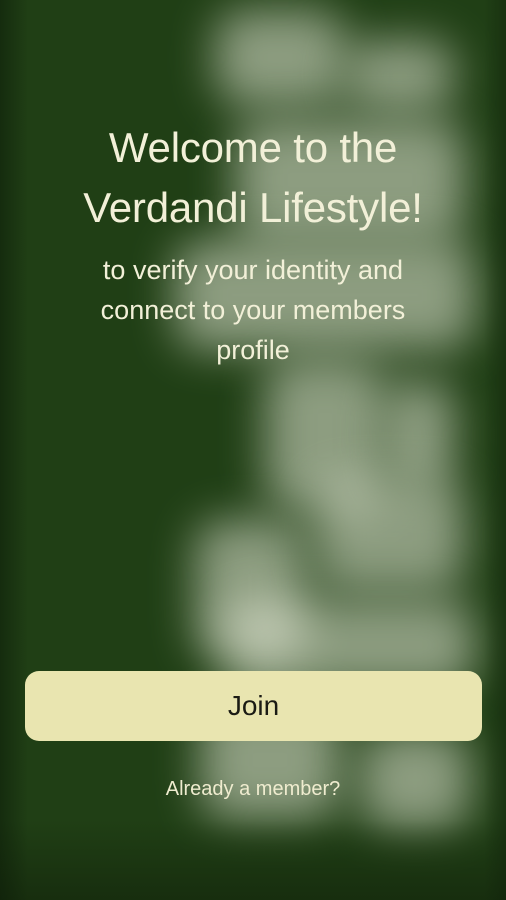  What do you see at coordinates (253, 270) in the screenshot?
I see `welcome-subtitle-line: to verify your identity and` at bounding box center [253, 270].